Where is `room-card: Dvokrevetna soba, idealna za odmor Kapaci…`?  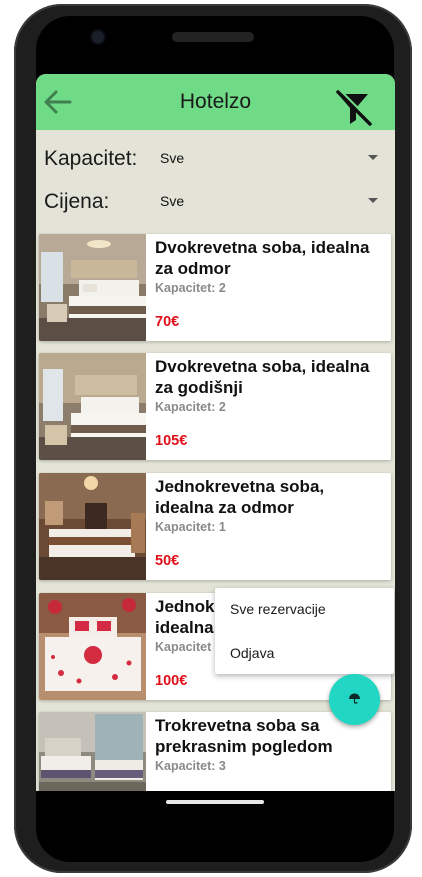 room-card: Dvokrevetna soba, idealna za odmor Kapaci… is located at coordinates (215, 287).